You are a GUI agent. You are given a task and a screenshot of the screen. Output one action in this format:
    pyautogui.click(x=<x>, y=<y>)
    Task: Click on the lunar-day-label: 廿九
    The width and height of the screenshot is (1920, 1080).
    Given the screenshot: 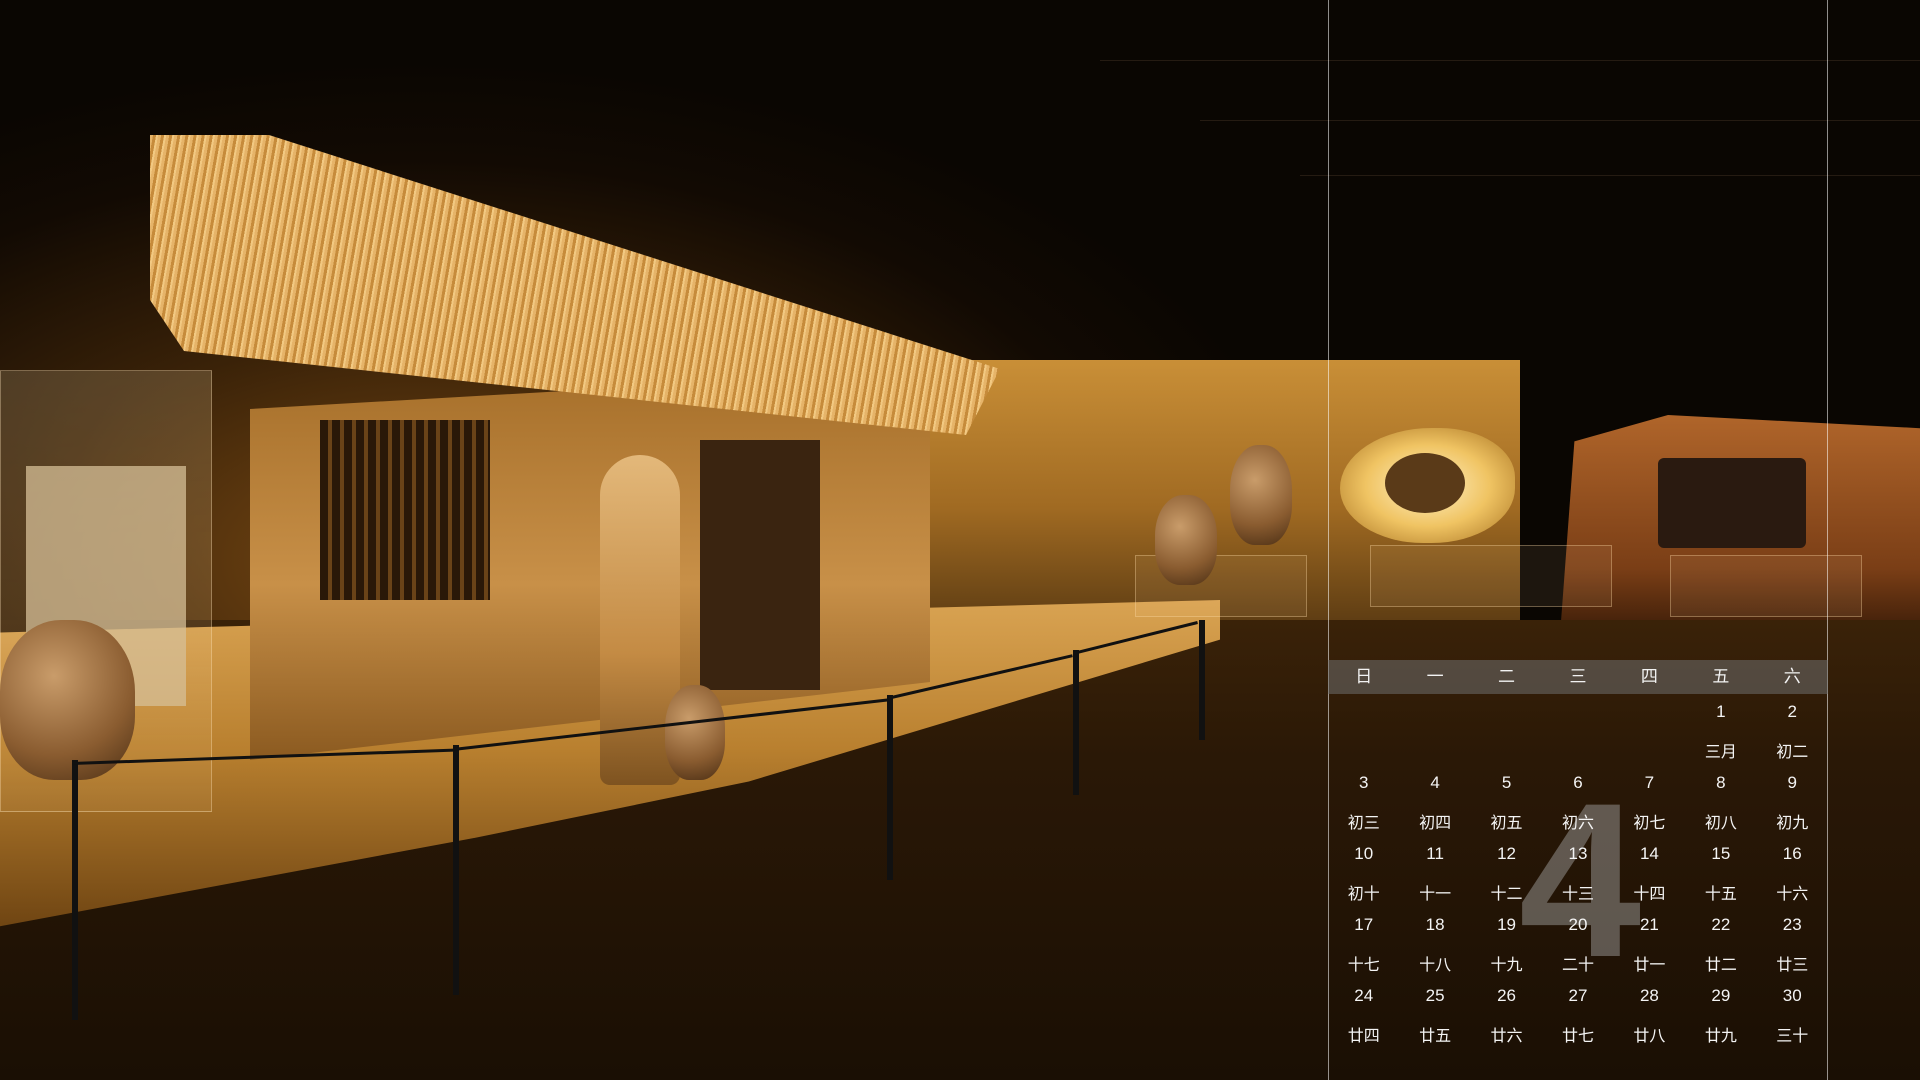 What is the action you would take?
    pyautogui.click(x=1720, y=1035)
    